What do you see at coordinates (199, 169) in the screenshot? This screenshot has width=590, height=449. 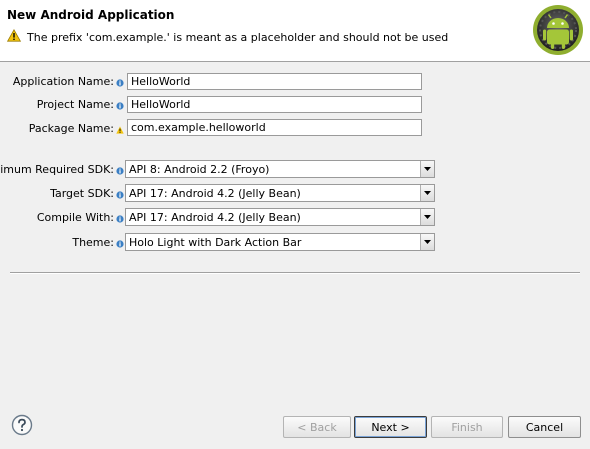 I see `min-sdk-value: API 8: Android 2.2 (Froyo)` at bounding box center [199, 169].